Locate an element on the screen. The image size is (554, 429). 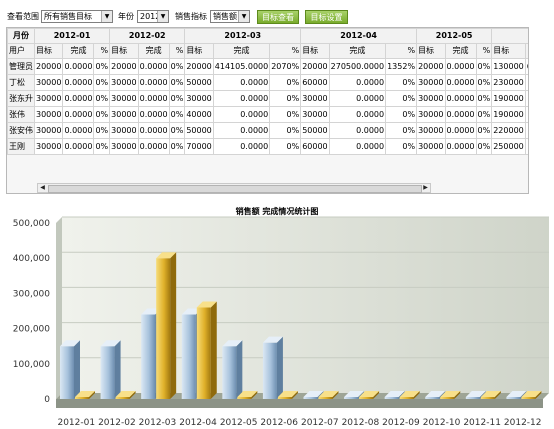
x-tick-label: 2012-05 is located at coordinates (239, 423).